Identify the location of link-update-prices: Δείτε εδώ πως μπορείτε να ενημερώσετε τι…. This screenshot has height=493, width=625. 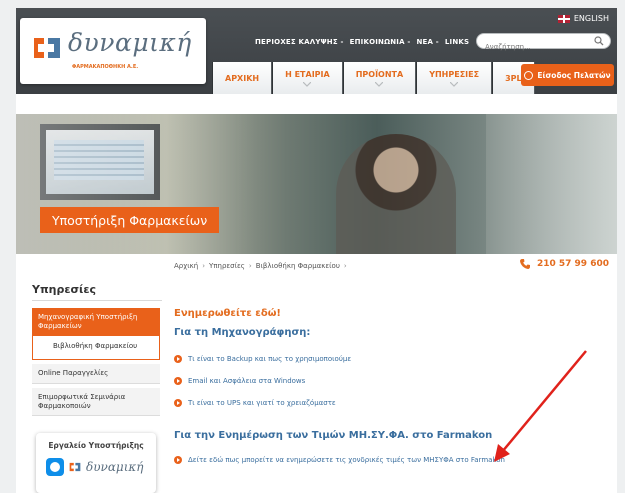
(346, 460).